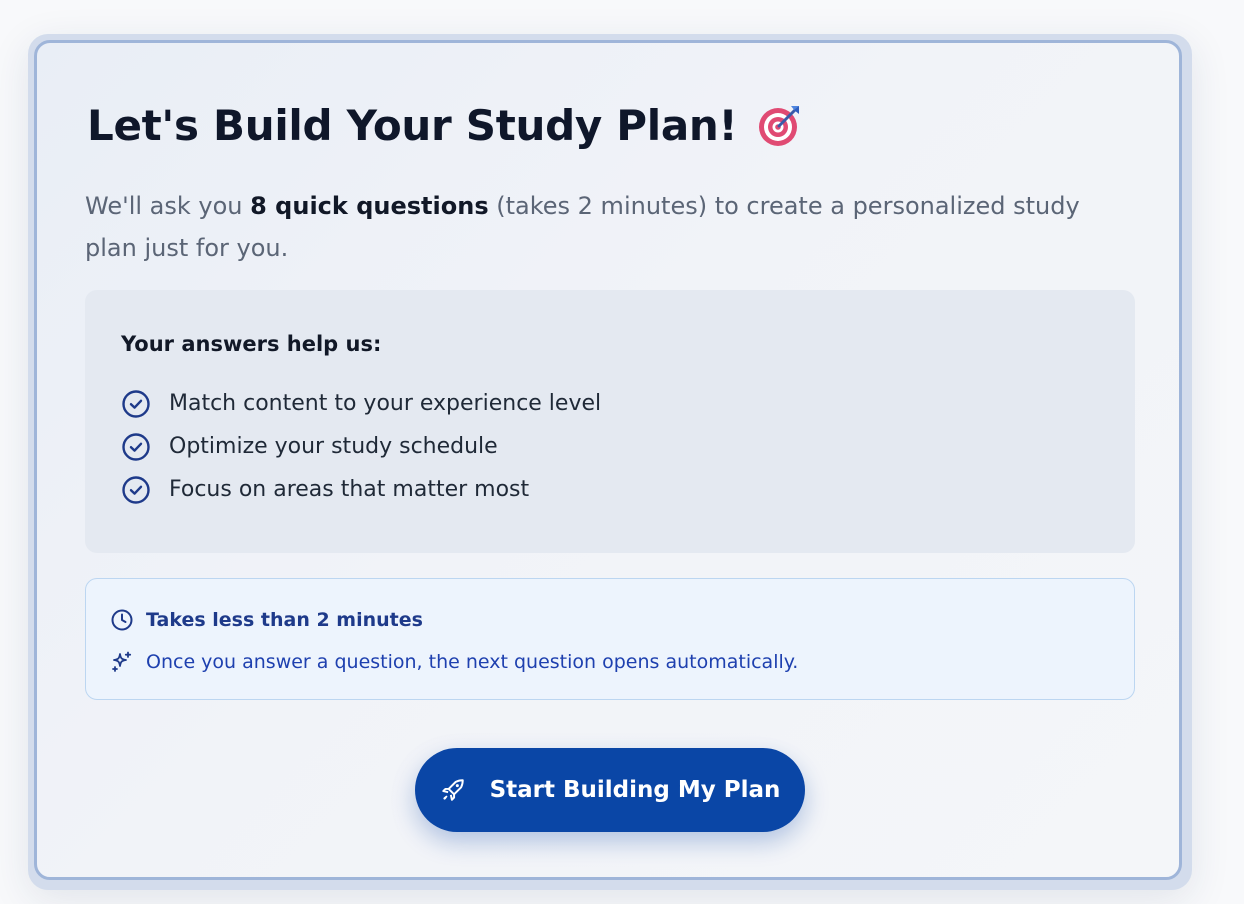  I want to click on sparkles-icon, so click(122, 662).